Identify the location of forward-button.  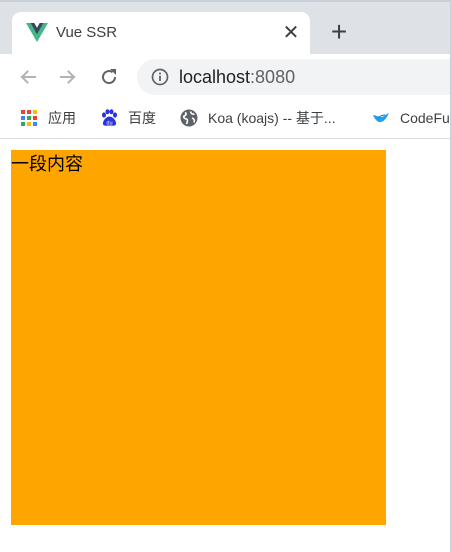
(68, 77).